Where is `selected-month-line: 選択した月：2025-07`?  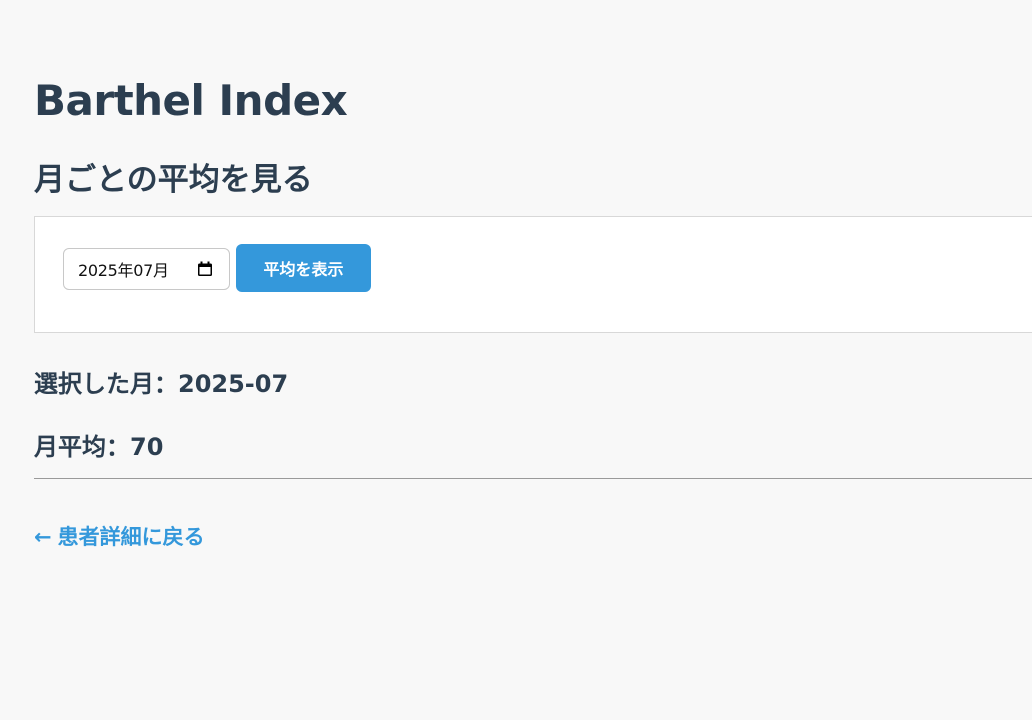 selected-month-line: 選択した月：2025-07 is located at coordinates (161, 384).